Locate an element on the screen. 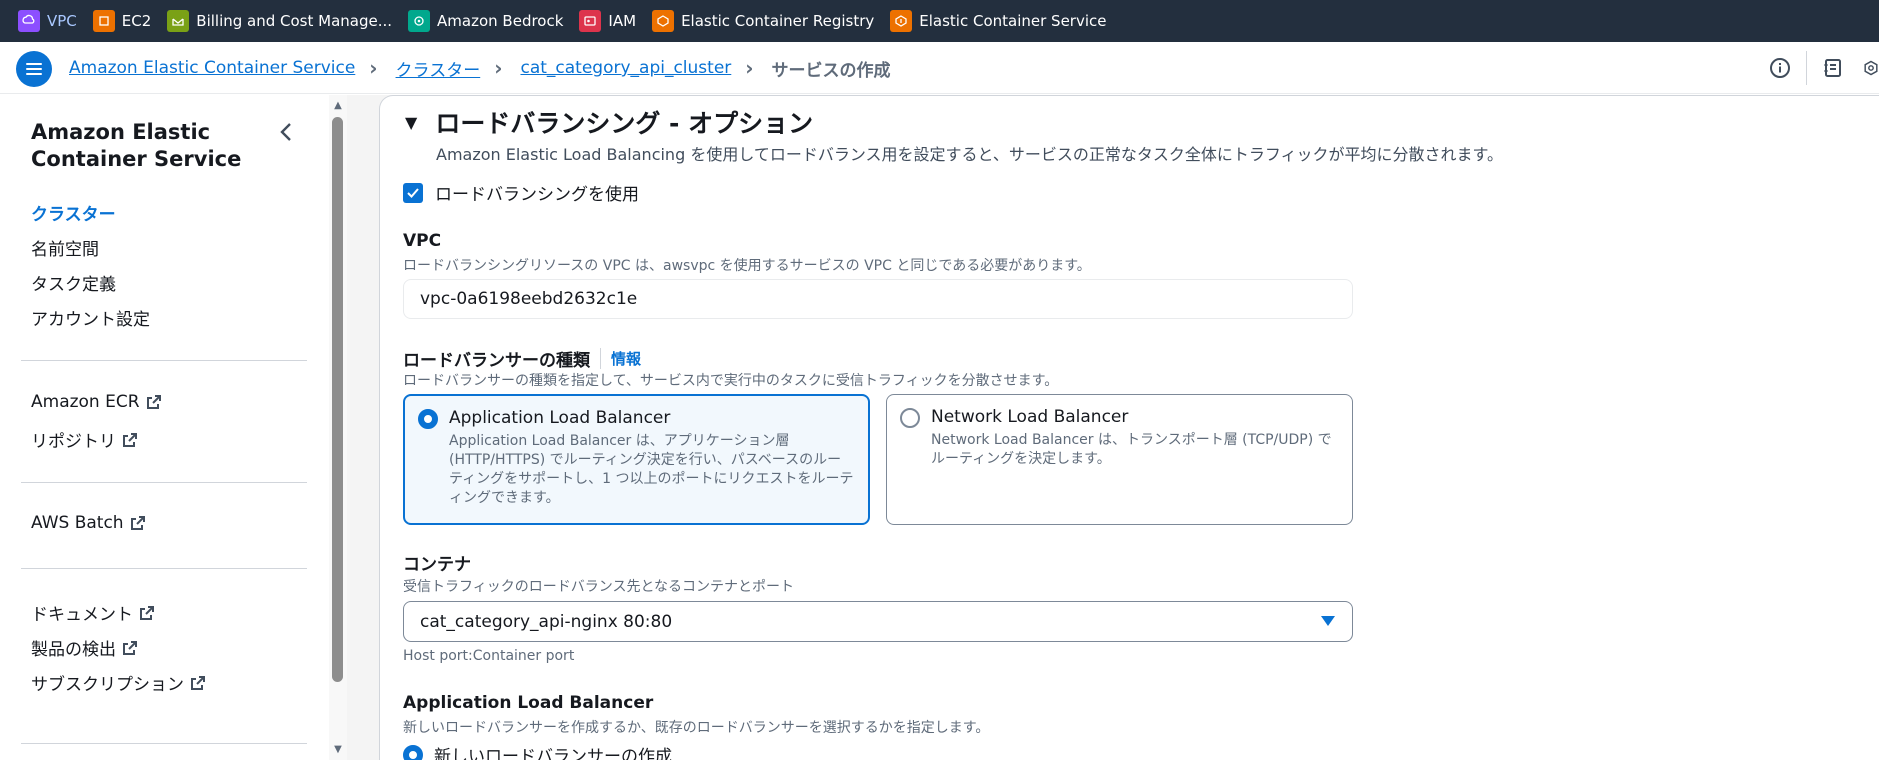 Image resolution: width=1879 pixels, height=760 pixels. nav-item-clusters: クラスター is located at coordinates (73, 212).